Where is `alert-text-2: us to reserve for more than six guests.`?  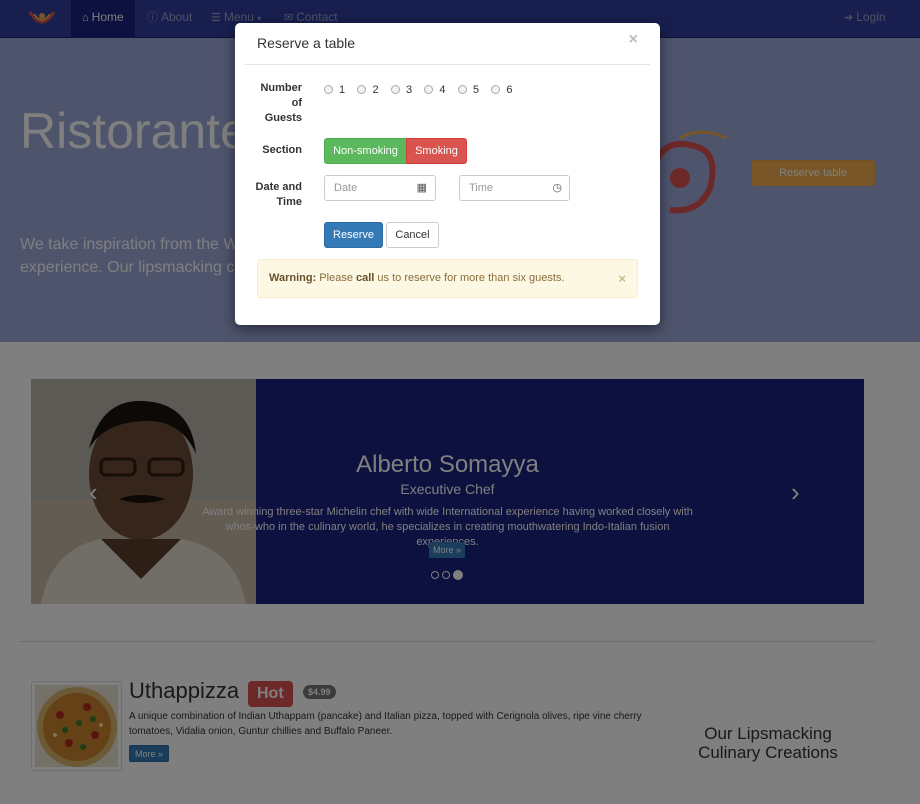 alert-text-2: us to reserve for more than six guests. is located at coordinates (469, 278).